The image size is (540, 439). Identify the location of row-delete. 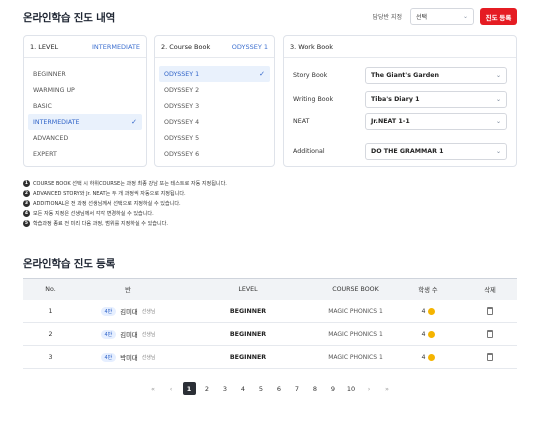
(490, 334).